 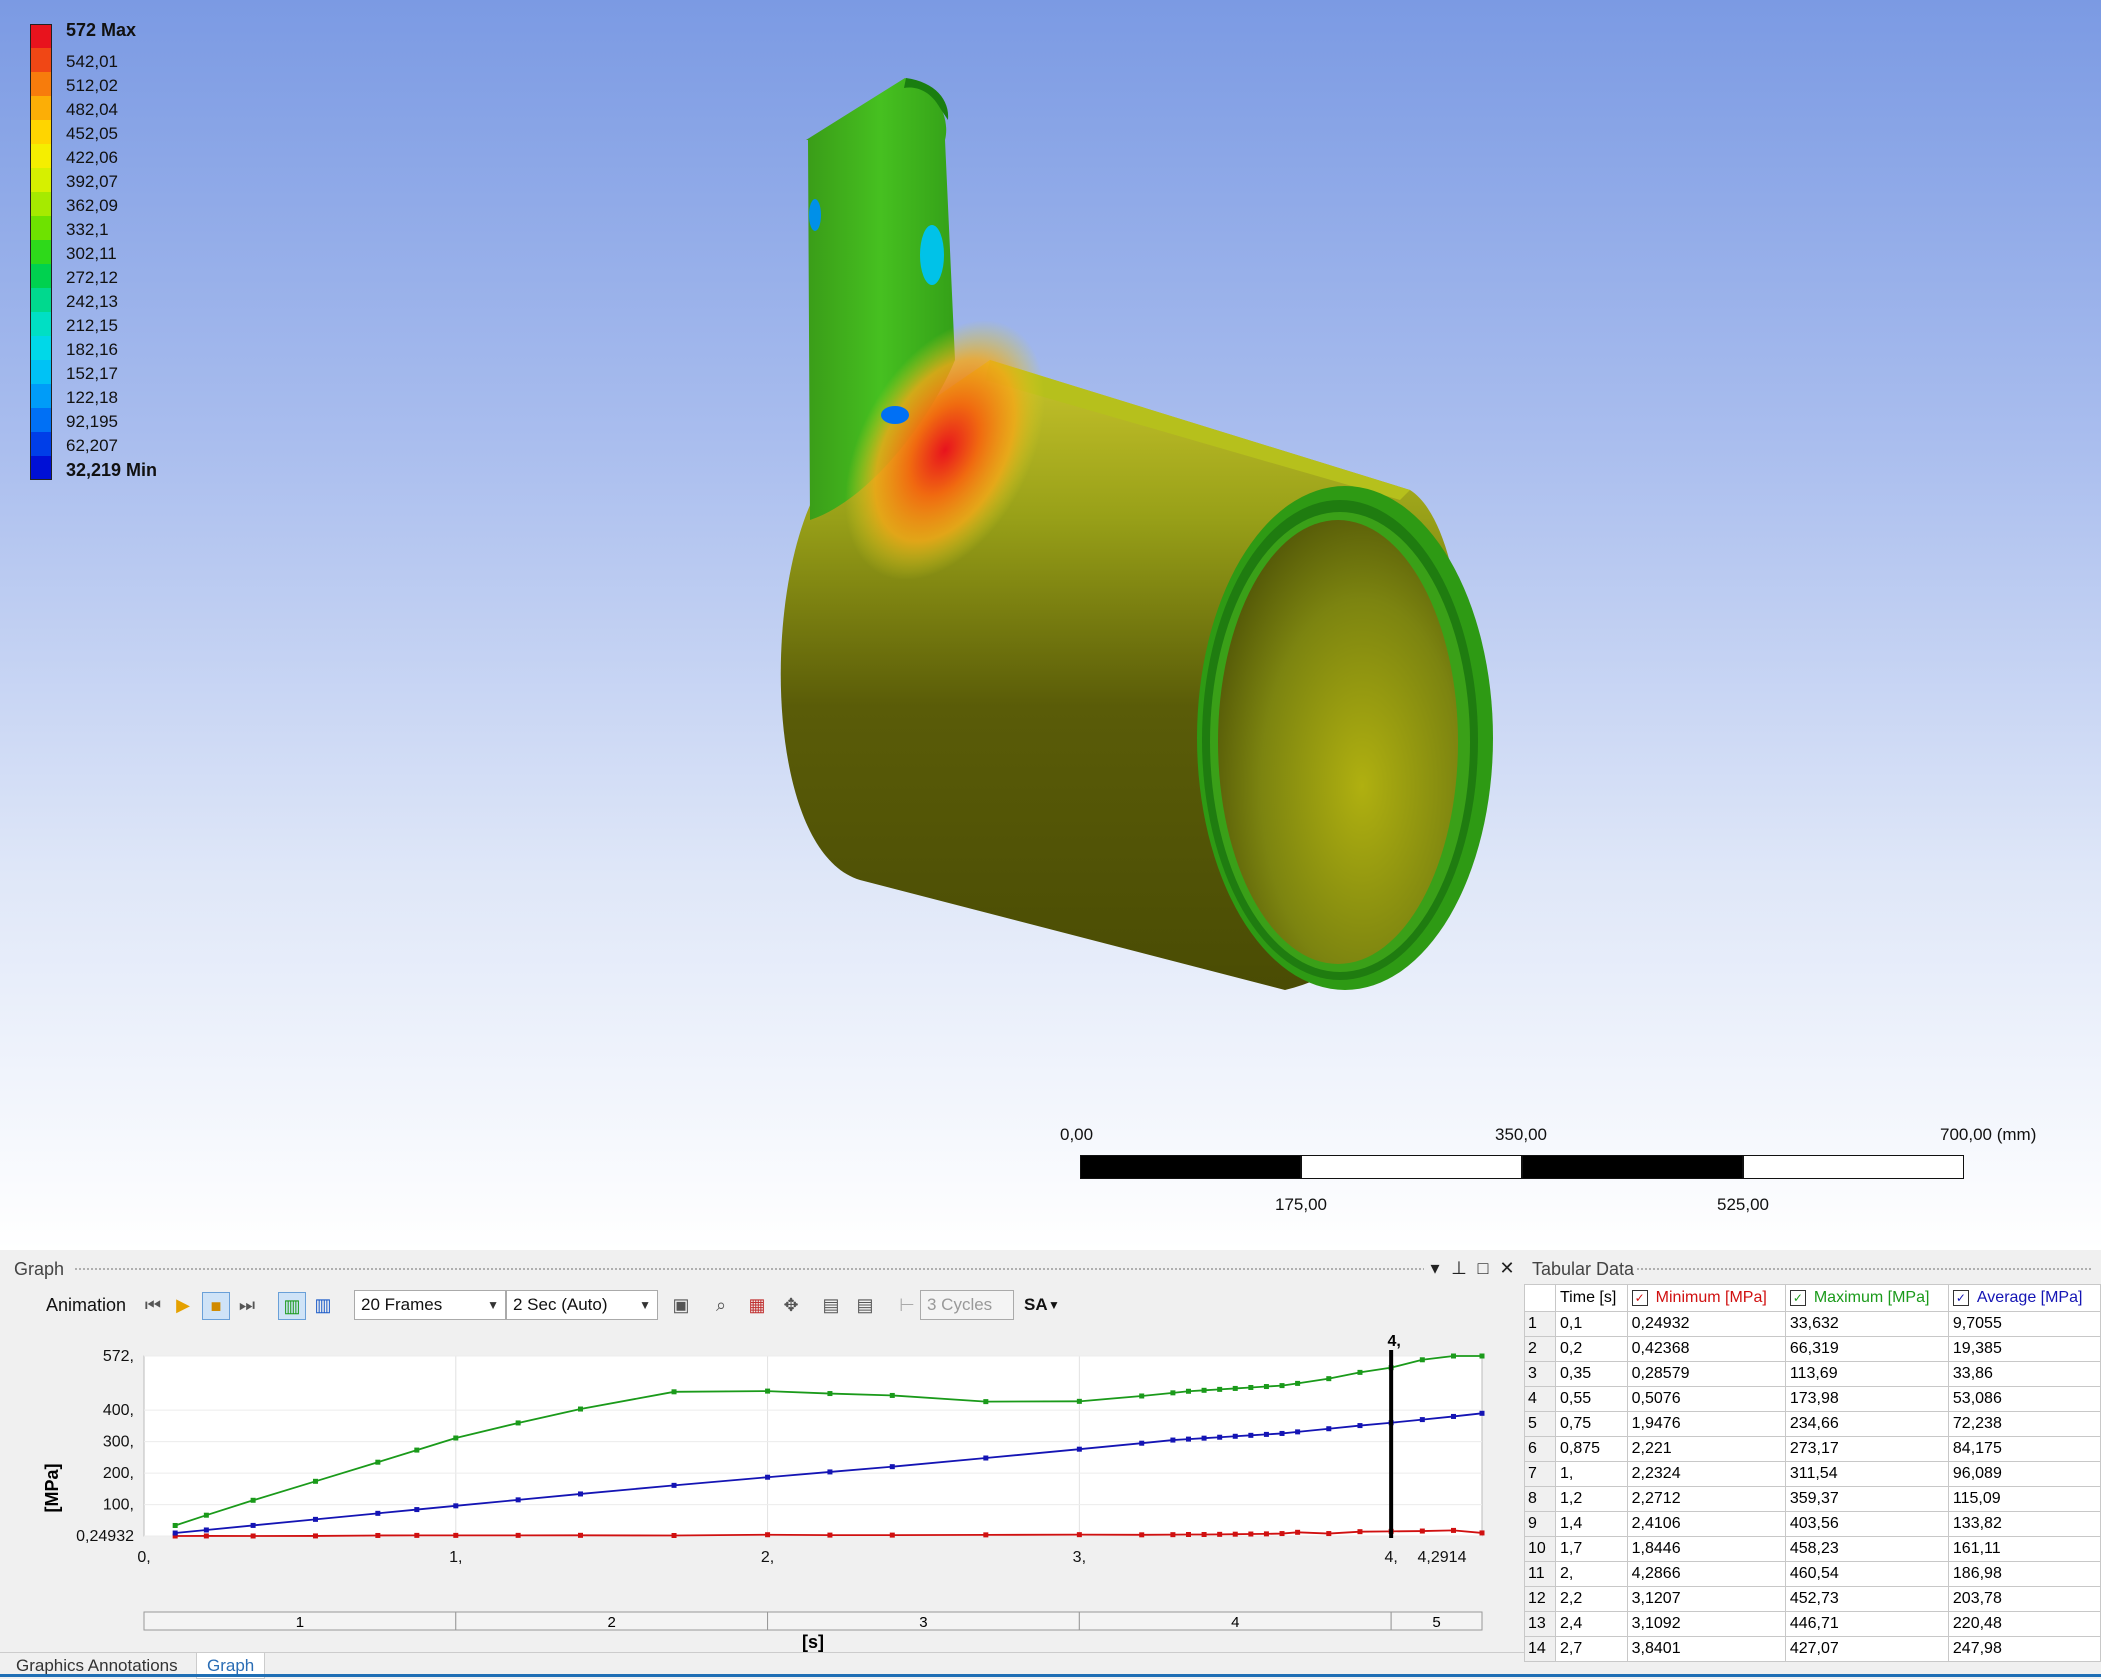 I want to click on table-cell: 2,2, so click(x=1591, y=1599).